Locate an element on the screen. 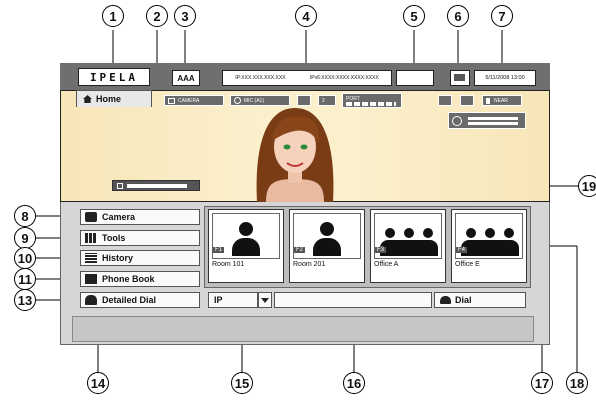 The image size is (596, 404). callout-10: 10 is located at coordinates (25, 258).